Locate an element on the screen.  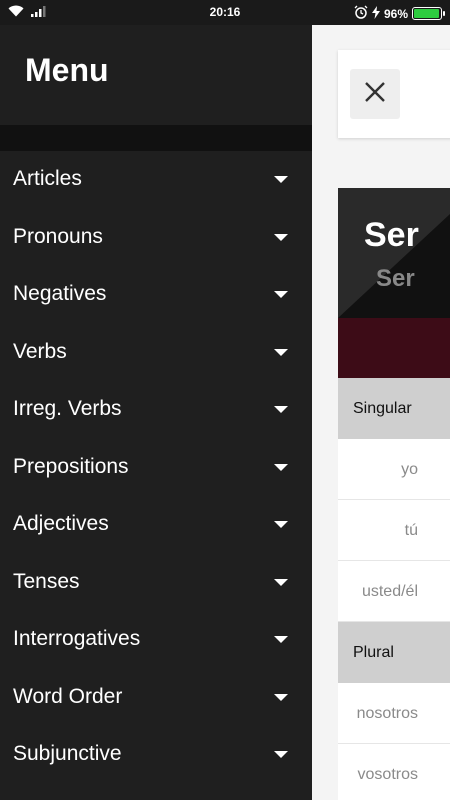
pronoun-label: vosotros is located at coordinates (387, 774).